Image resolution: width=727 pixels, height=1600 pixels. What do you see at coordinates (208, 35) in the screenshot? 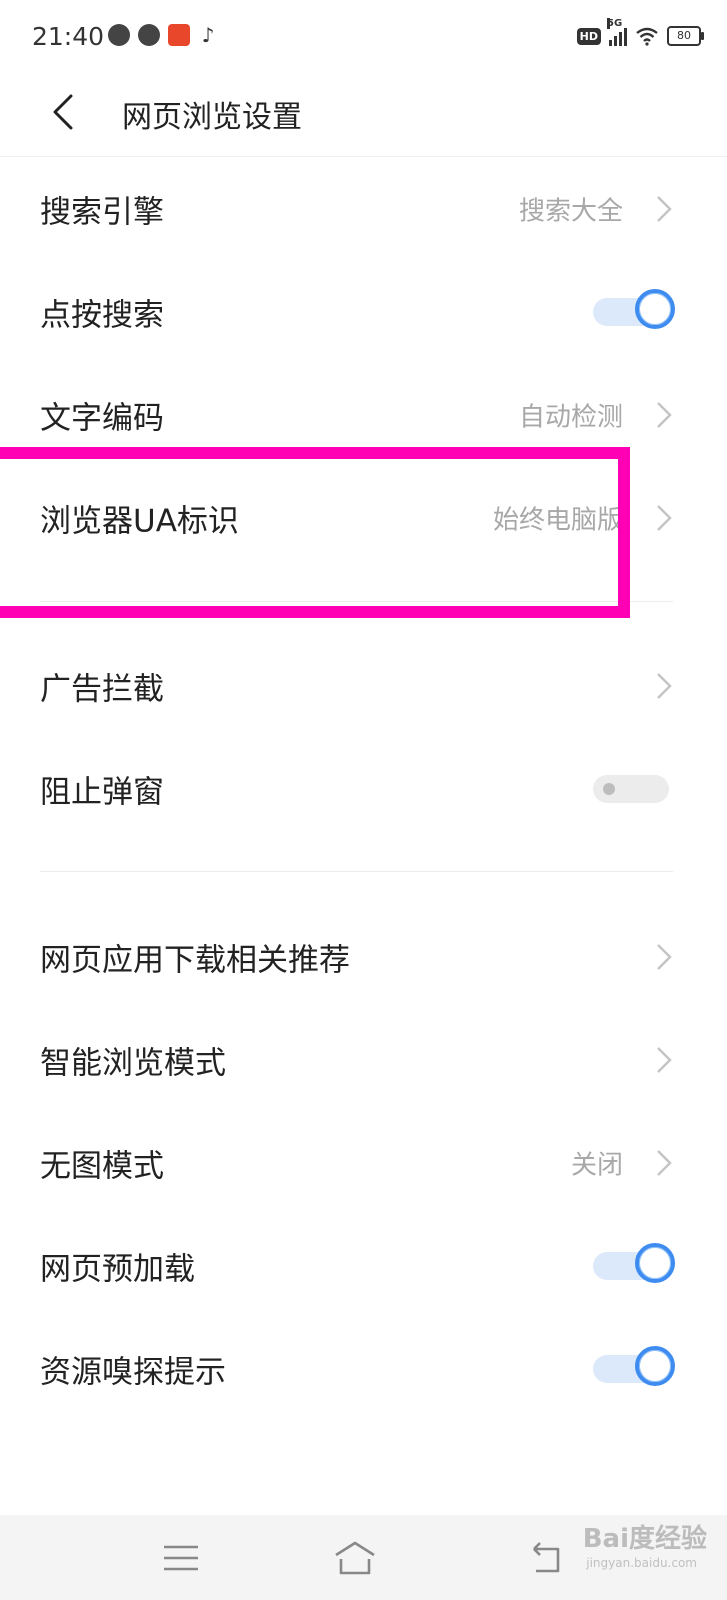
I see `tiktok-icon: ♪` at bounding box center [208, 35].